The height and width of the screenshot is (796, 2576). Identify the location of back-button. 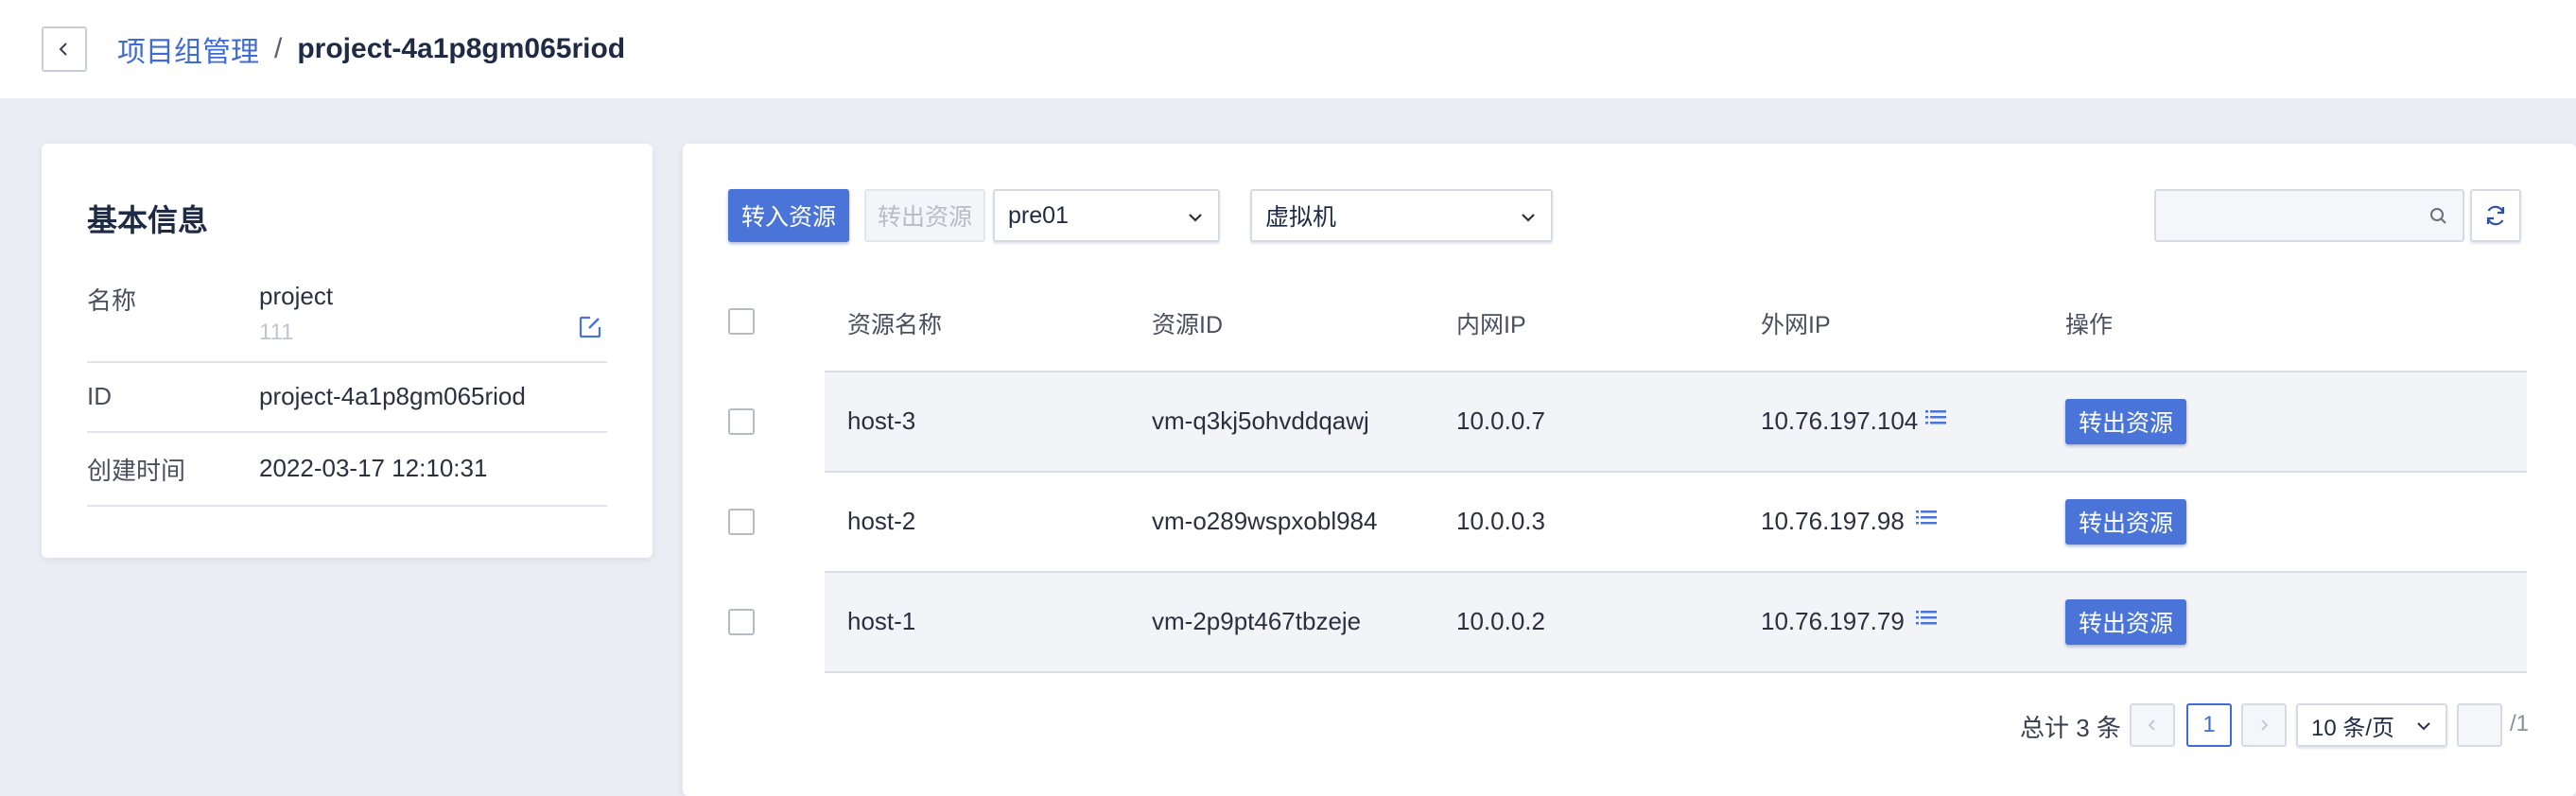
(64, 49).